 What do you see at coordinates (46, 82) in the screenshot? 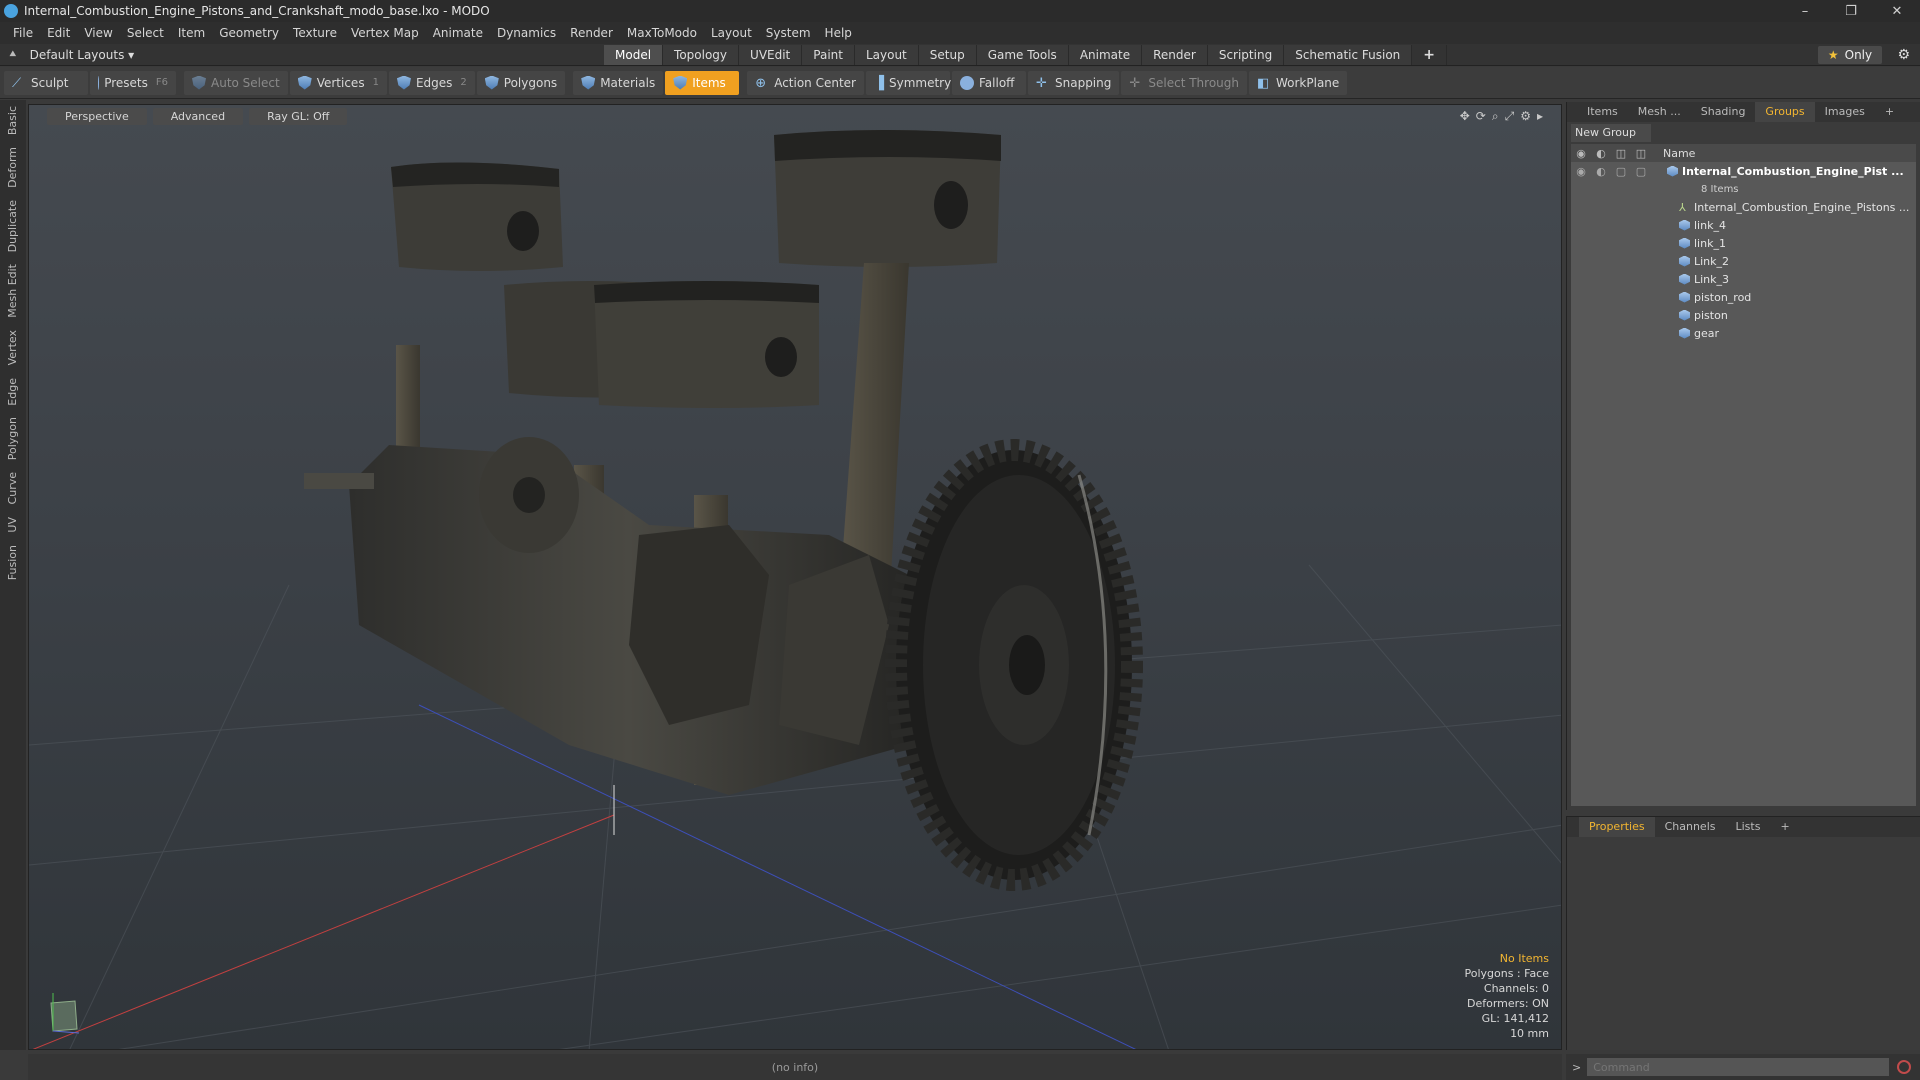
I see `sculpt-button: ⟋ Sculpt` at bounding box center [46, 82].